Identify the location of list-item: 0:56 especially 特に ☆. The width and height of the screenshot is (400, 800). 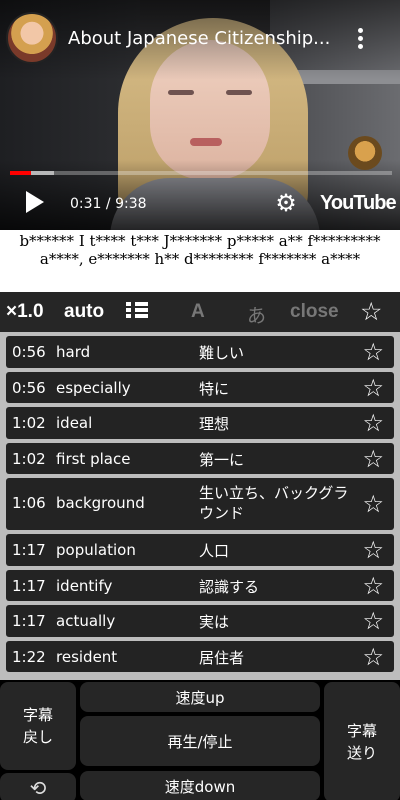
(200, 387).